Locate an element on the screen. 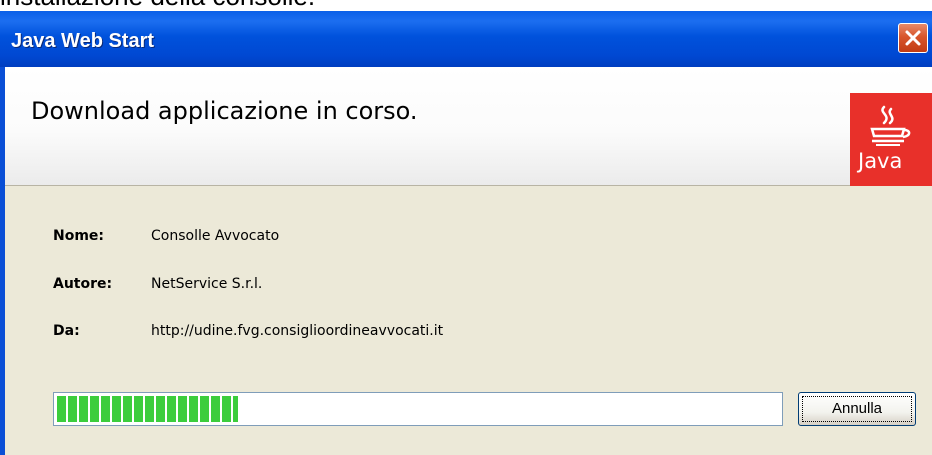 This screenshot has height=455, width=932. java-logo-text: Java is located at coordinates (880, 161).